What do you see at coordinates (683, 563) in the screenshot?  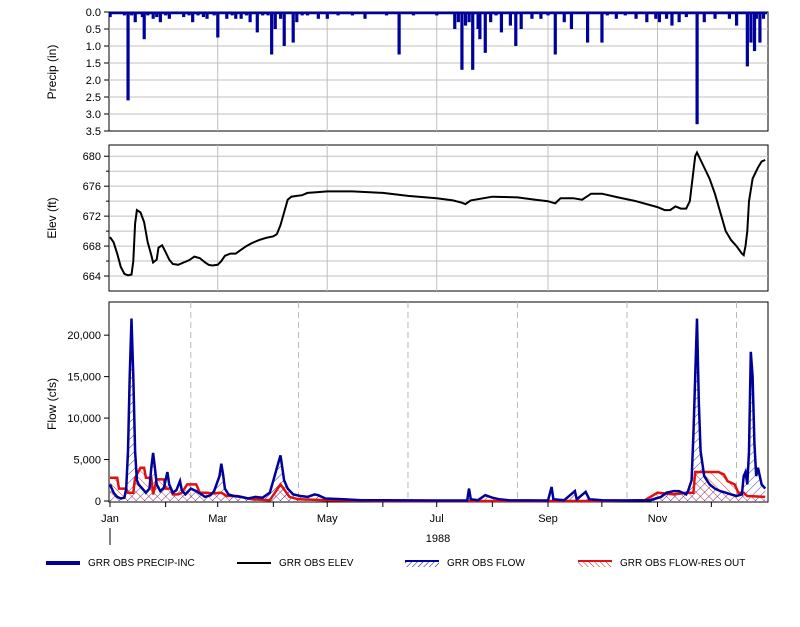 I see `legend-label-res-out: GRR OBS FLOW-RES OUT` at bounding box center [683, 563].